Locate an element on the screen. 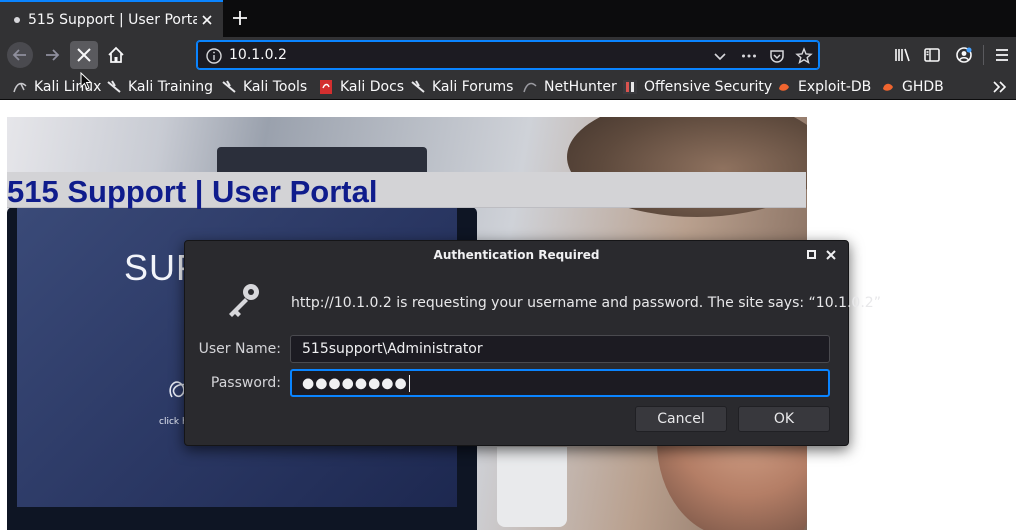 The image size is (1016, 530). ok-button: OK is located at coordinates (784, 419).